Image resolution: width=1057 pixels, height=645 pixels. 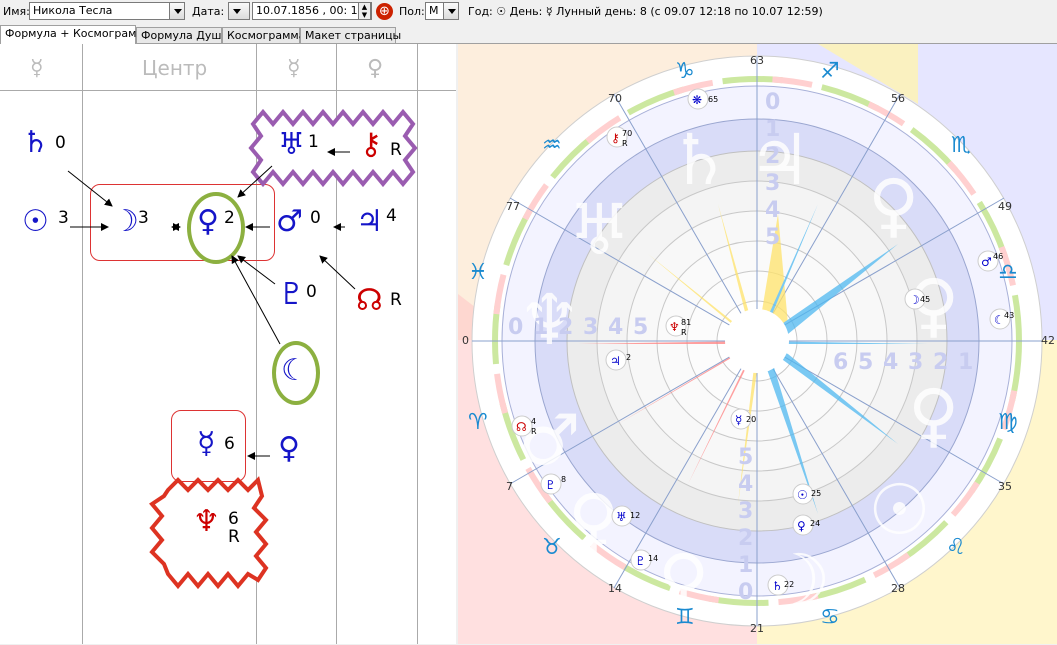 What do you see at coordinates (685, 71) in the screenshot?
I see `capricorn-sign: ♑` at bounding box center [685, 71].